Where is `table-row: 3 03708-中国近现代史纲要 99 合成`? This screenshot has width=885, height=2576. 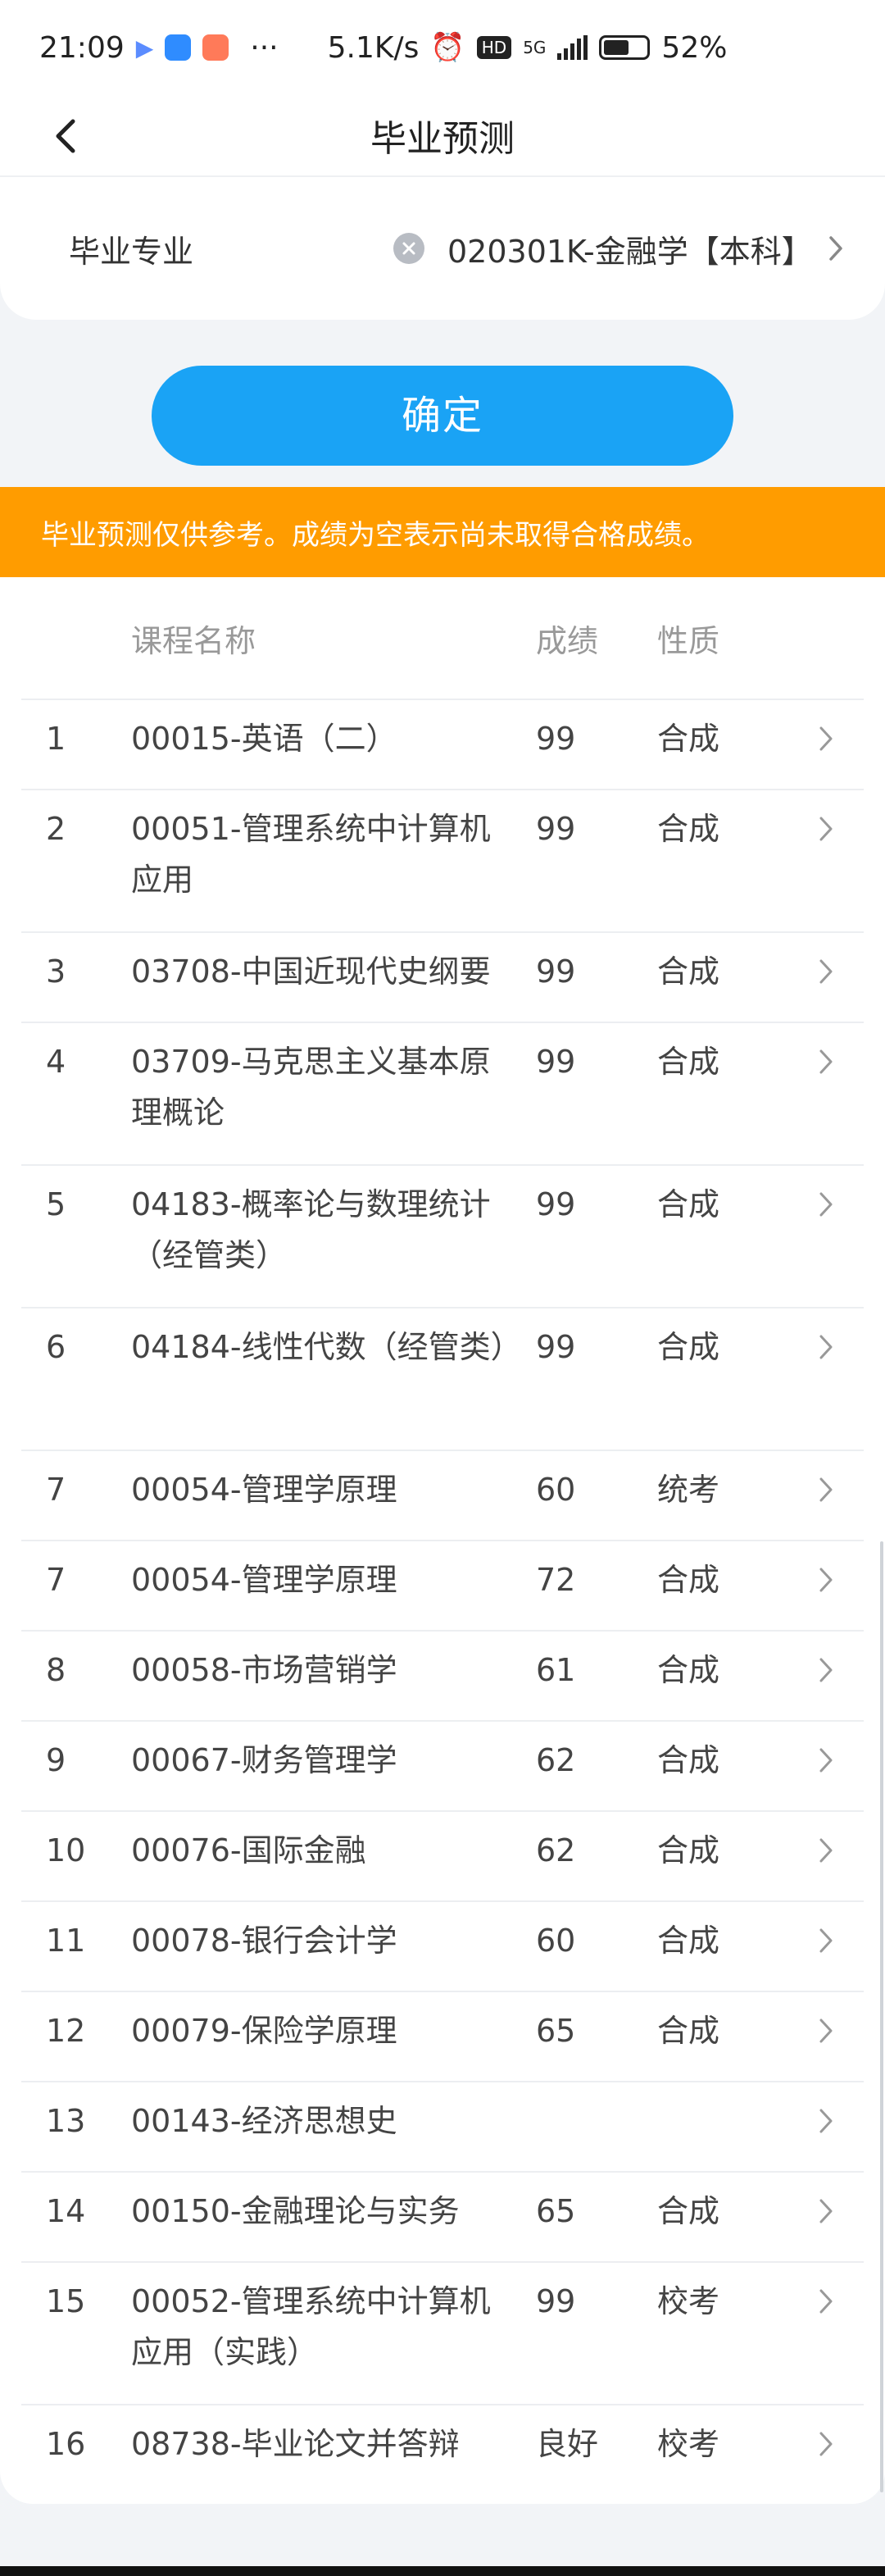
table-row: 3 03708-中国近现代史纲要 99 合成 is located at coordinates (442, 978).